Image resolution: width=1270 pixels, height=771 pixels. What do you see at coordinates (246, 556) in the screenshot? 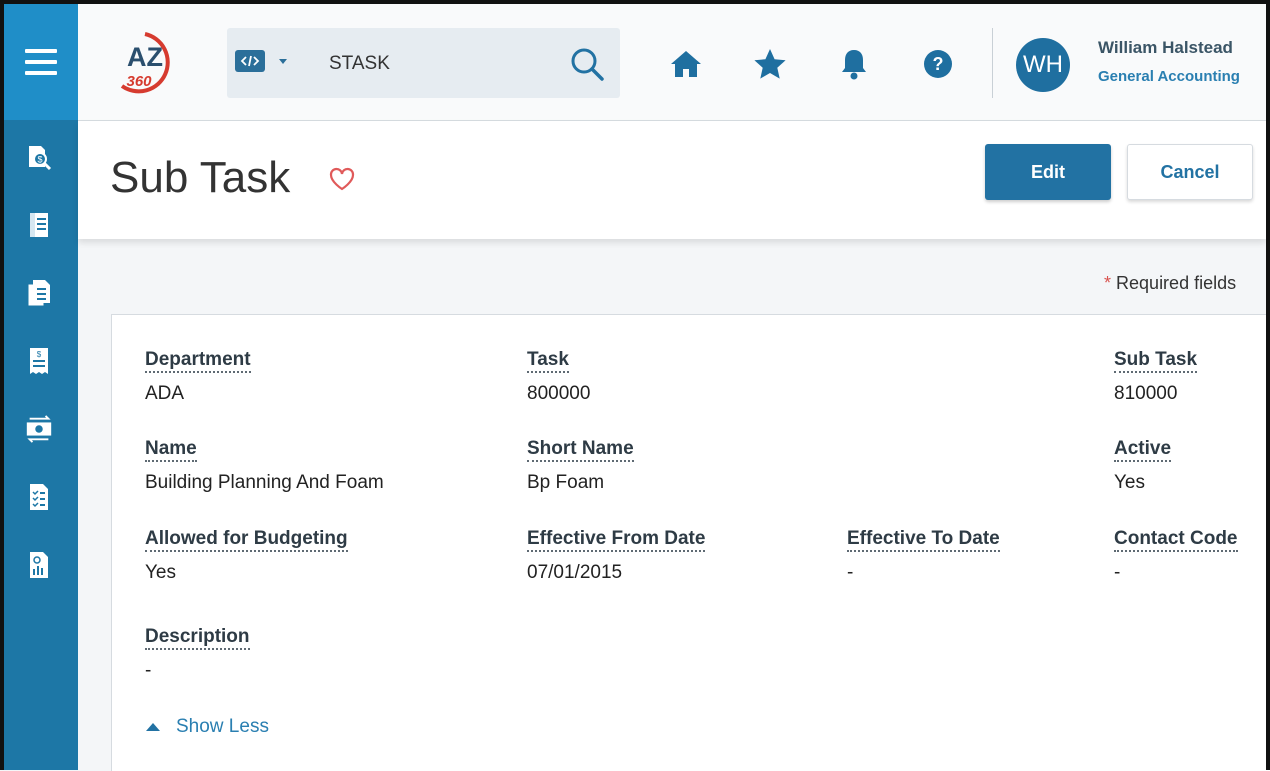
I see `field-allowed-for-budgeting: Allowed for Budgeting Yes` at bounding box center [246, 556].